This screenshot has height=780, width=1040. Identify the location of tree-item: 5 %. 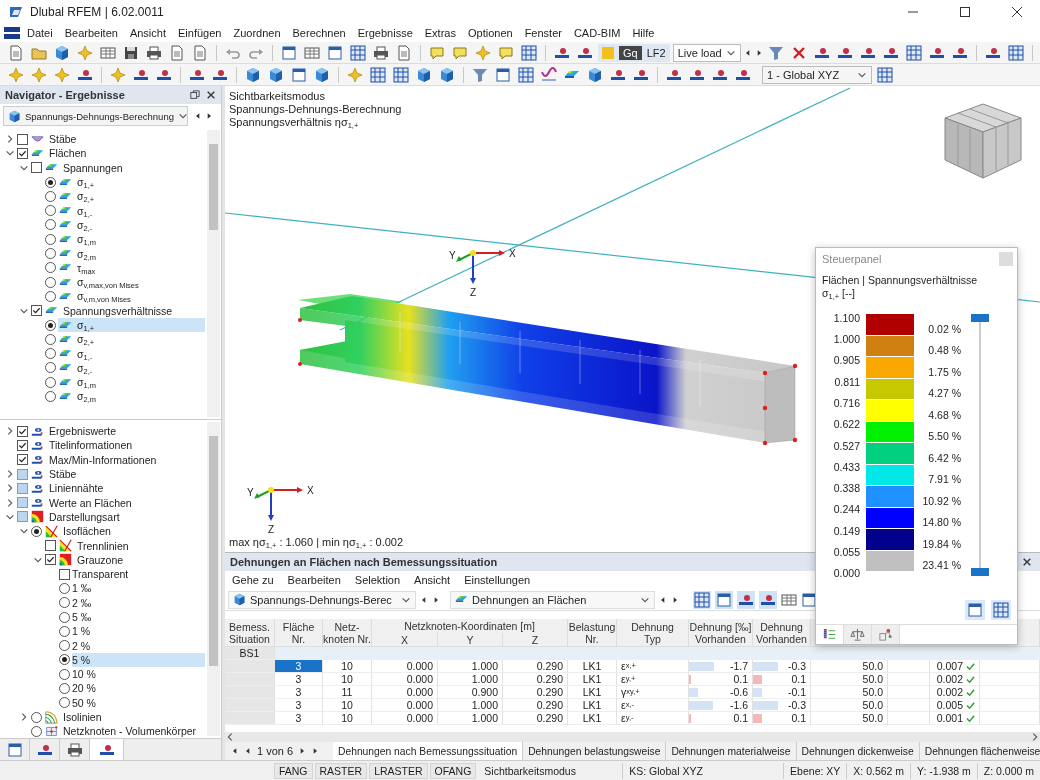
(138, 660).